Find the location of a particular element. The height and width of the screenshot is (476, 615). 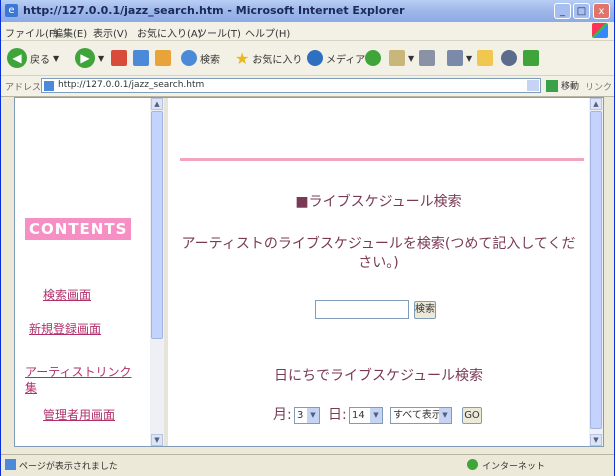

forward-arrow-icon: ▶ is located at coordinates (85, 58).